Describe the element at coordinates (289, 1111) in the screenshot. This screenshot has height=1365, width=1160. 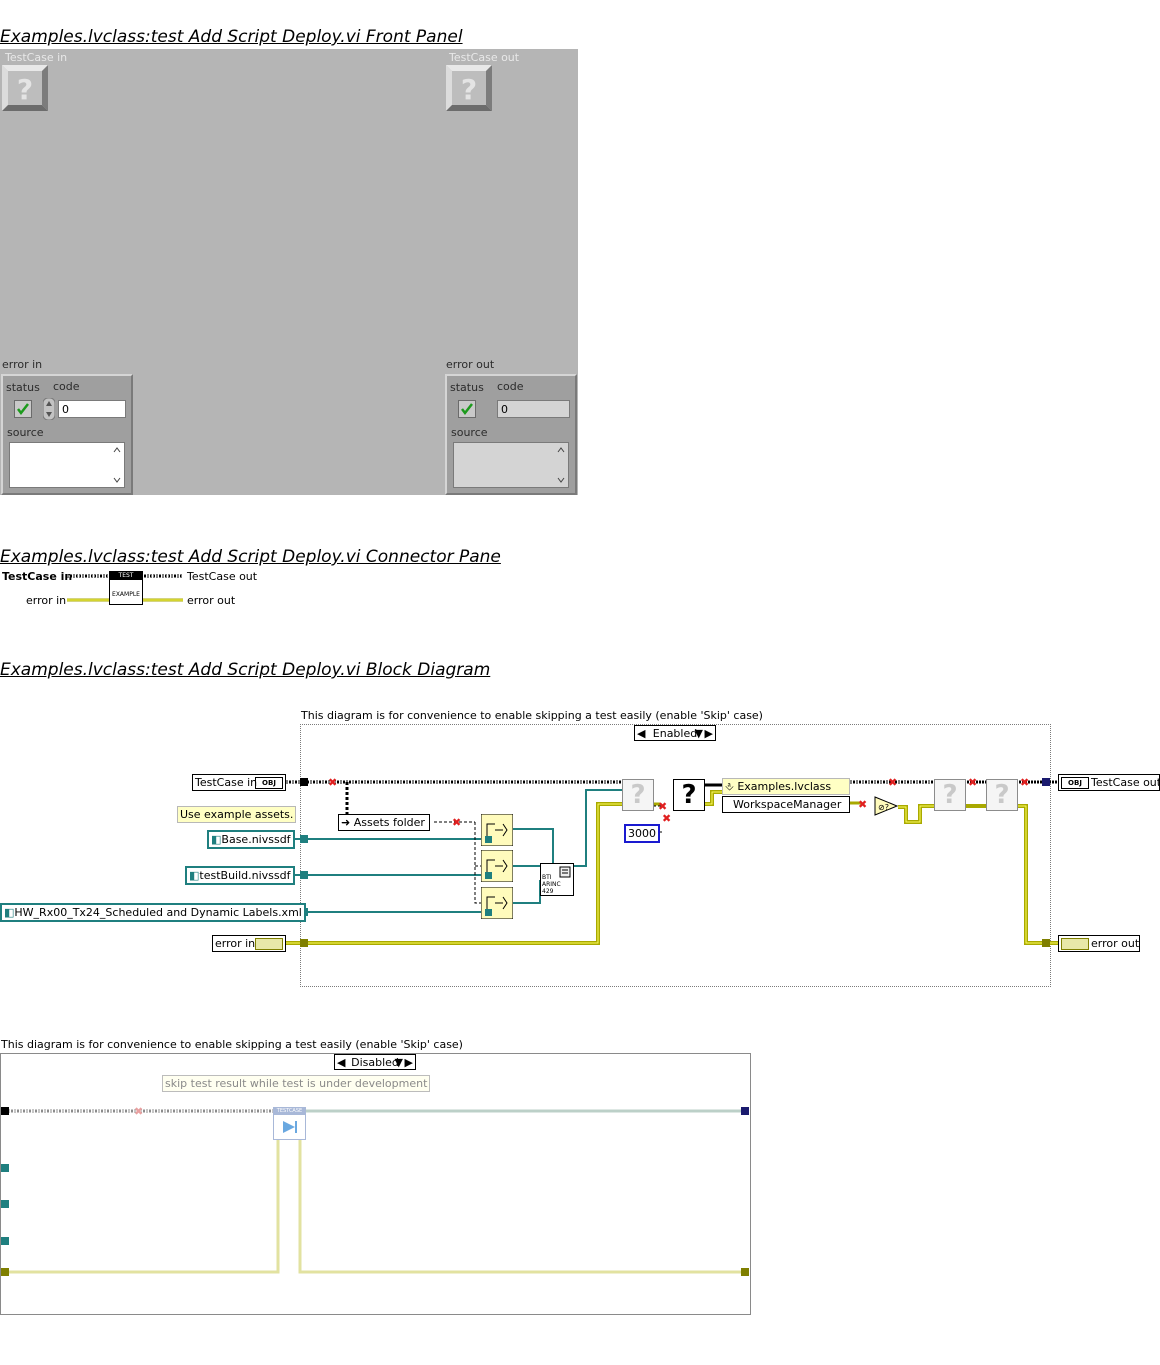
I see `testcase-node-banner: TESTCASE` at that location.